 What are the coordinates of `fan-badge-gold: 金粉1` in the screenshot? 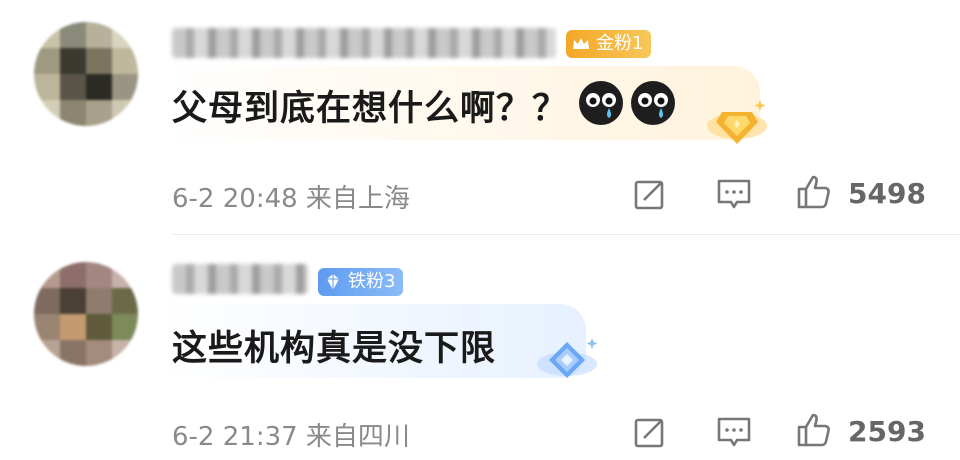 It's located at (609, 44).